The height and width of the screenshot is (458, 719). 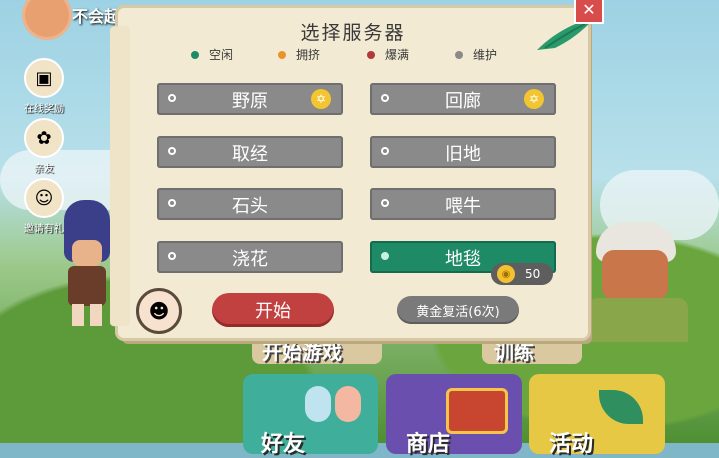 I want to click on friends-relatives-button: ✿ 亲友, so click(x=44, y=146).